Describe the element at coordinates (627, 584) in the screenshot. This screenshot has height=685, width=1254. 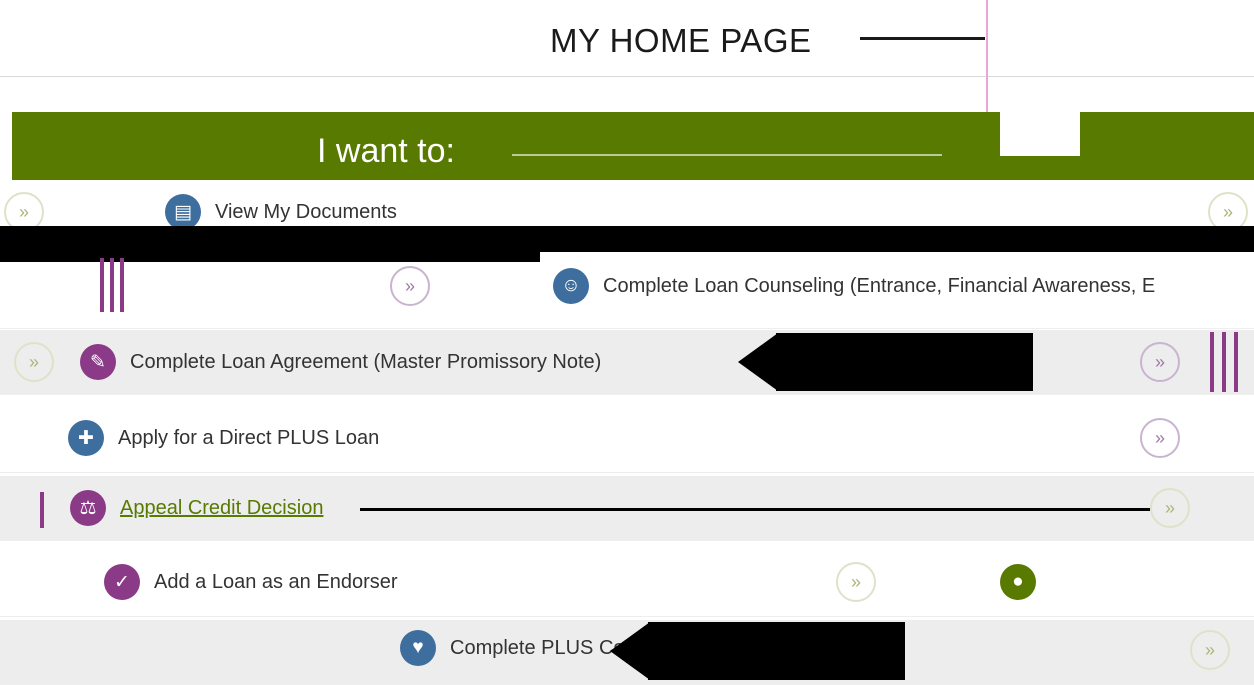
I see `list-item: ✓ Add a Loan as an Endorser » ●` at that location.